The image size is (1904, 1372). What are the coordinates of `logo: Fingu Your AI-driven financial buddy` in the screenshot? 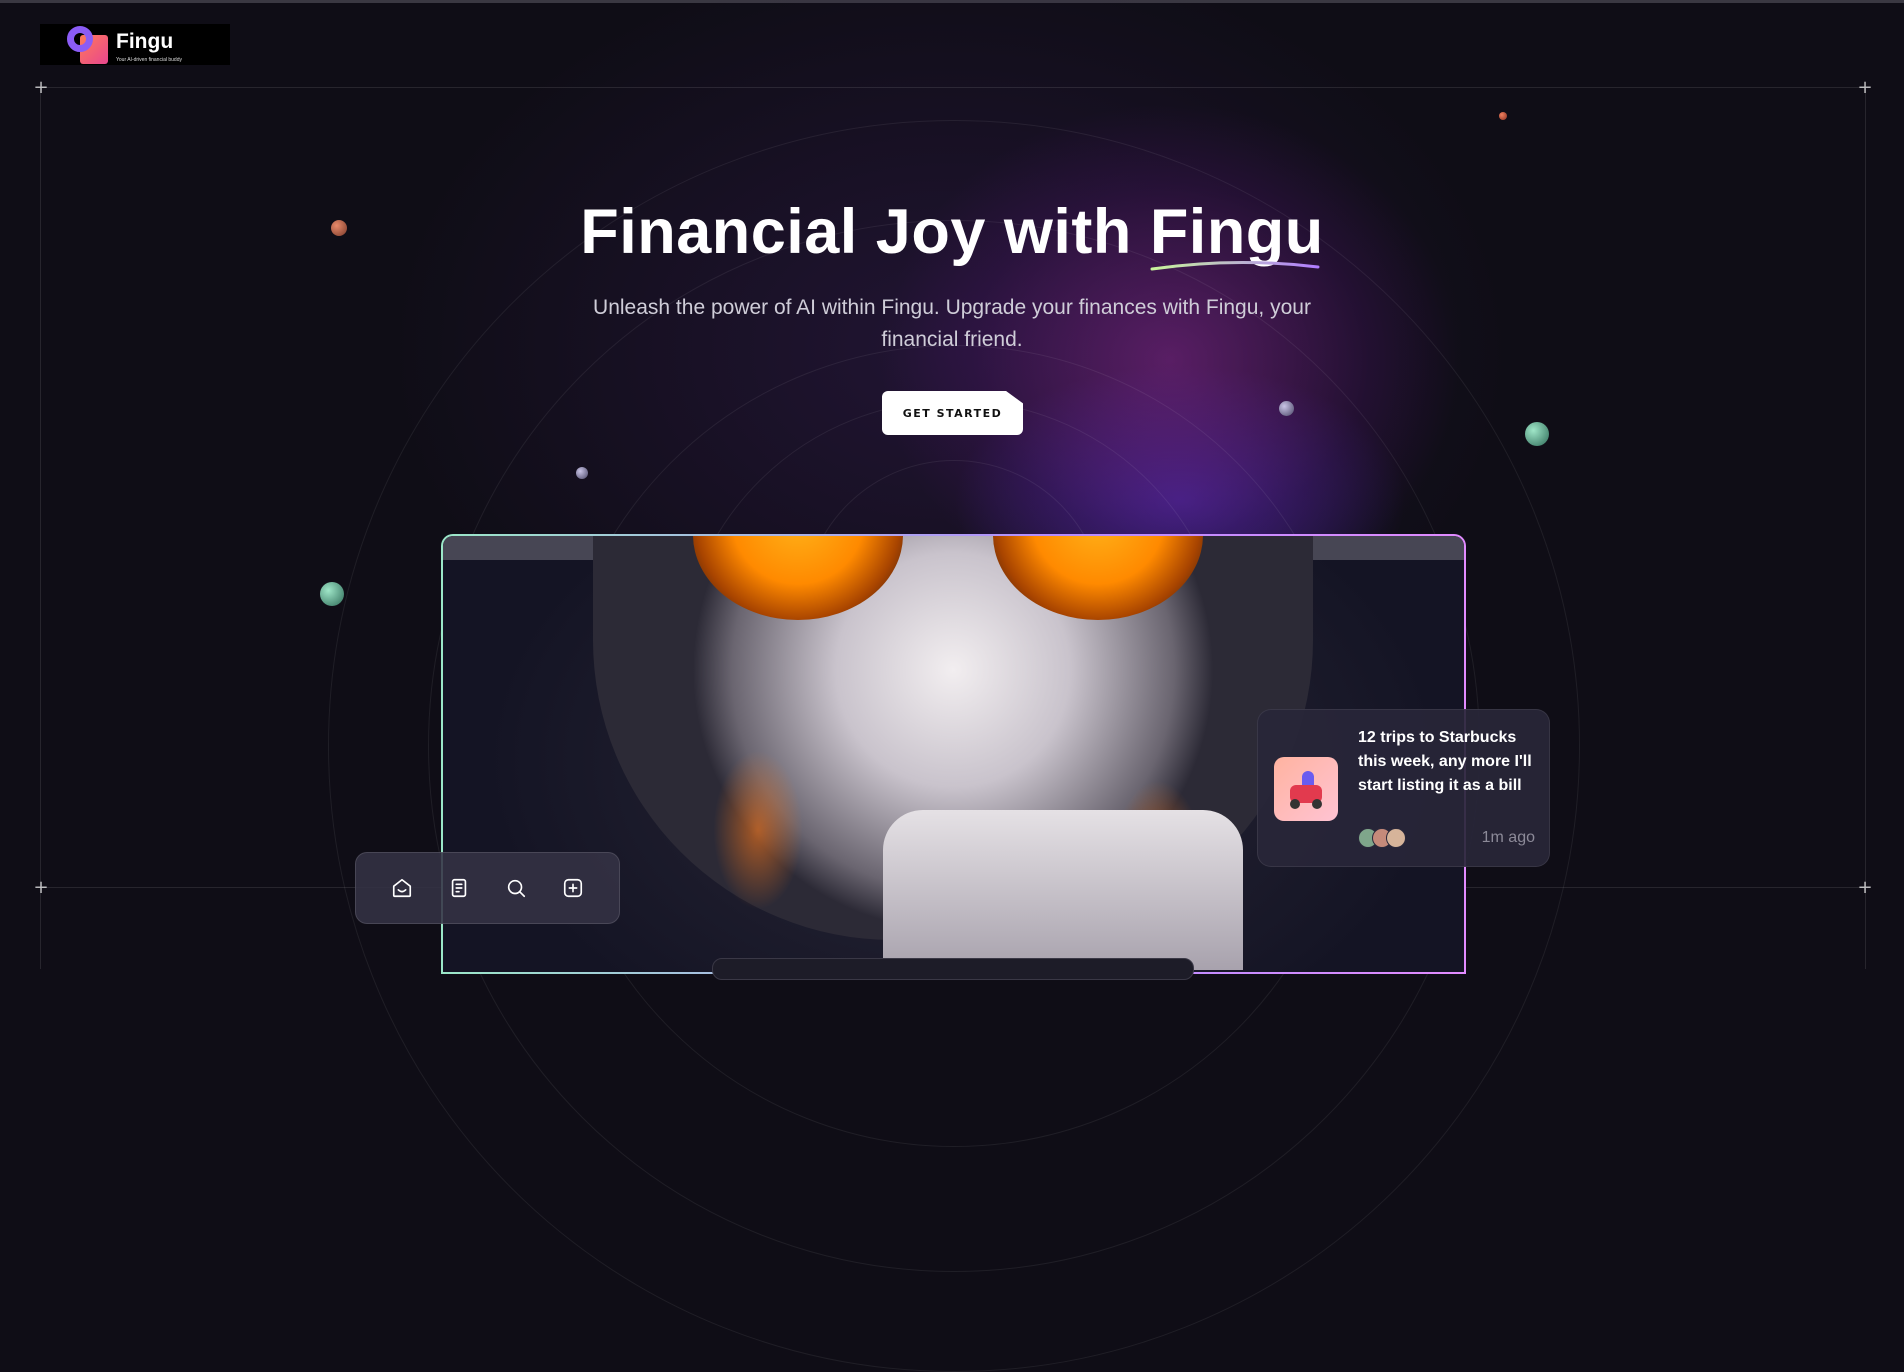 It's located at (135, 44).